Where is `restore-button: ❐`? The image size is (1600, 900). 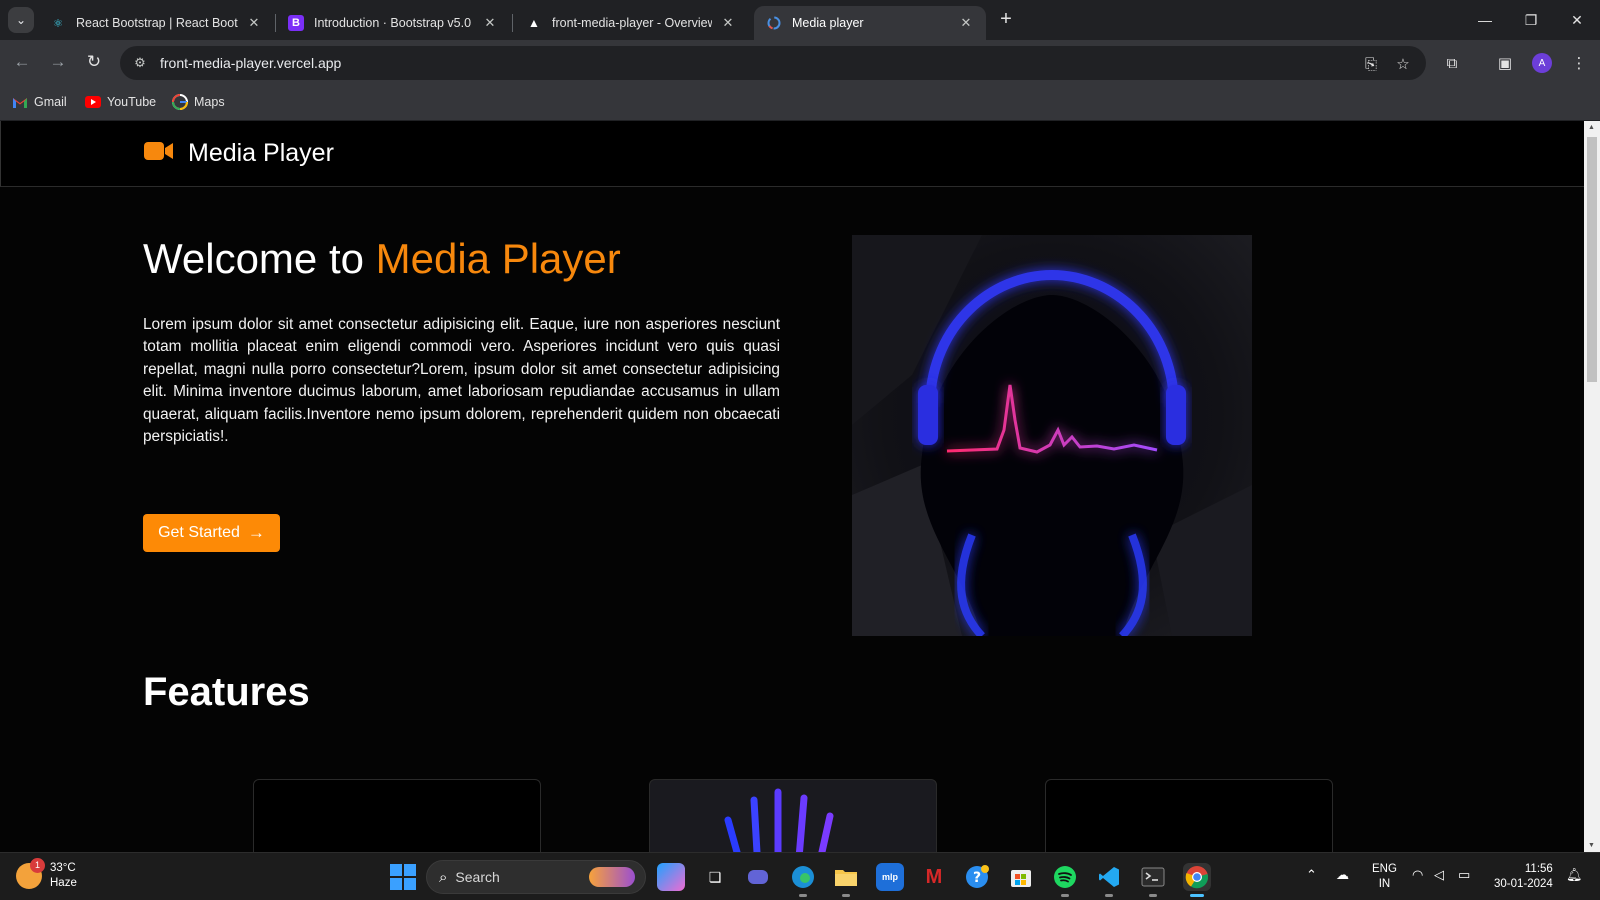
restore-button: ❐ is located at coordinates (1531, 20).